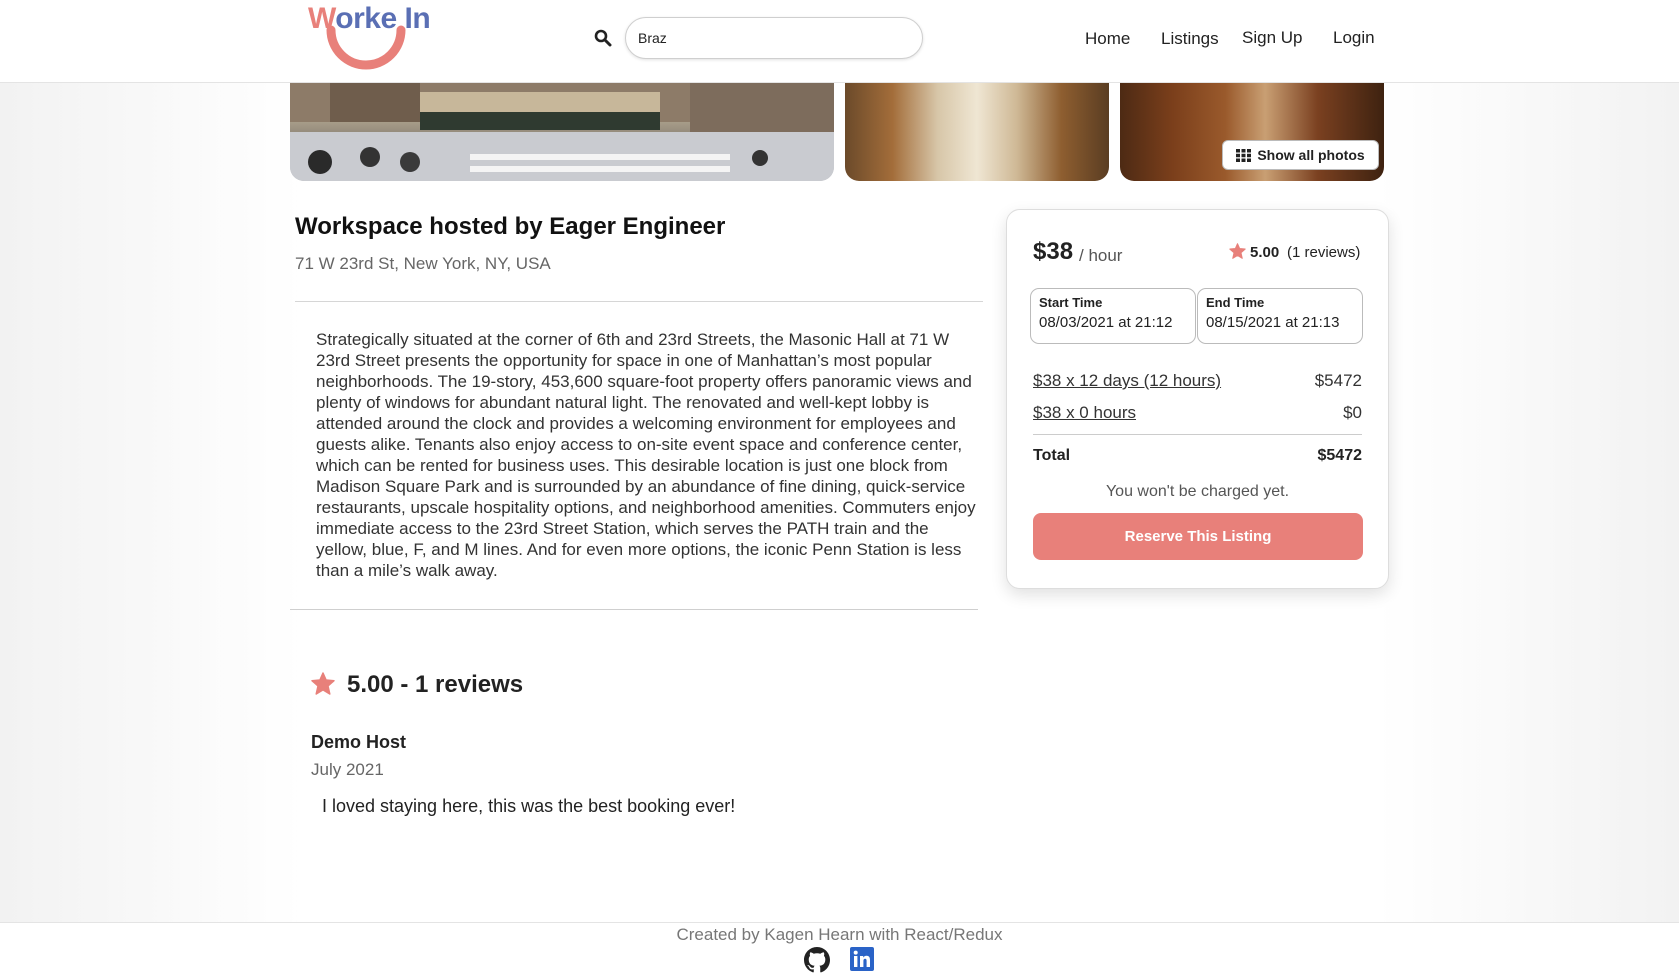  Describe the element at coordinates (1340, 455) in the screenshot. I see `total-value: $5472` at that location.